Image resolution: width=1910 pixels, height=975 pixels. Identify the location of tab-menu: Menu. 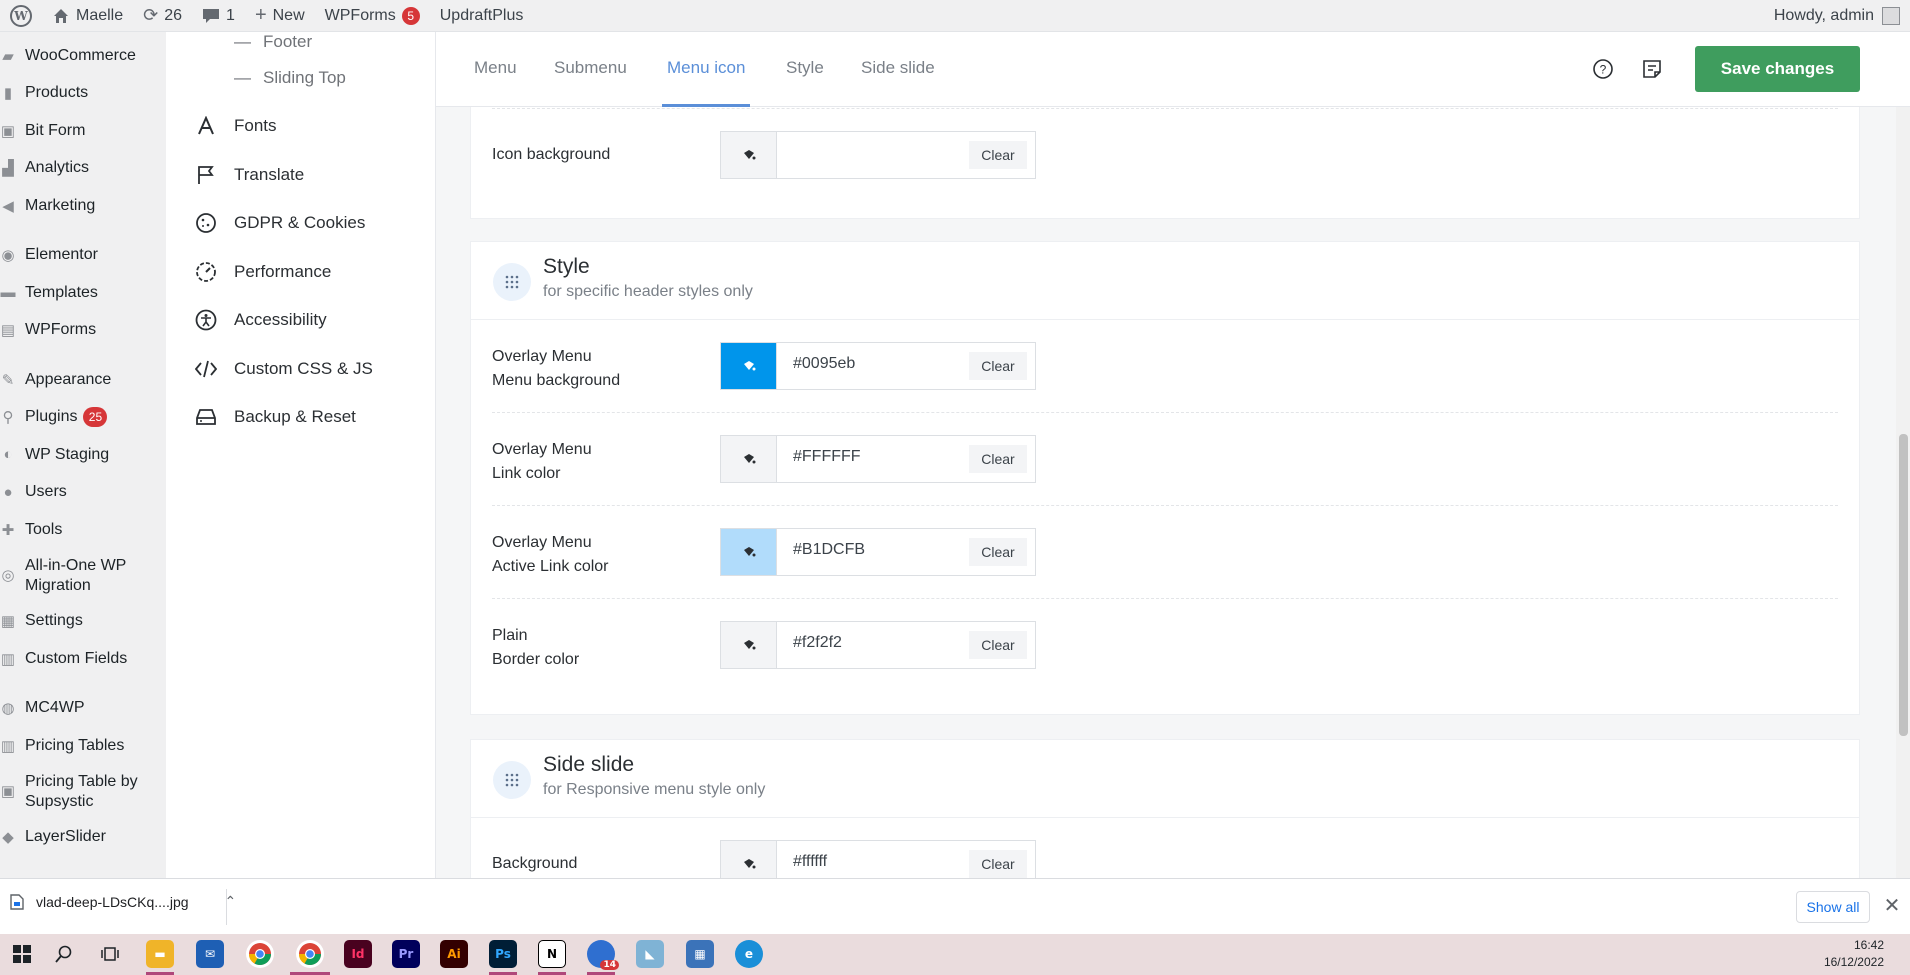
(495, 69).